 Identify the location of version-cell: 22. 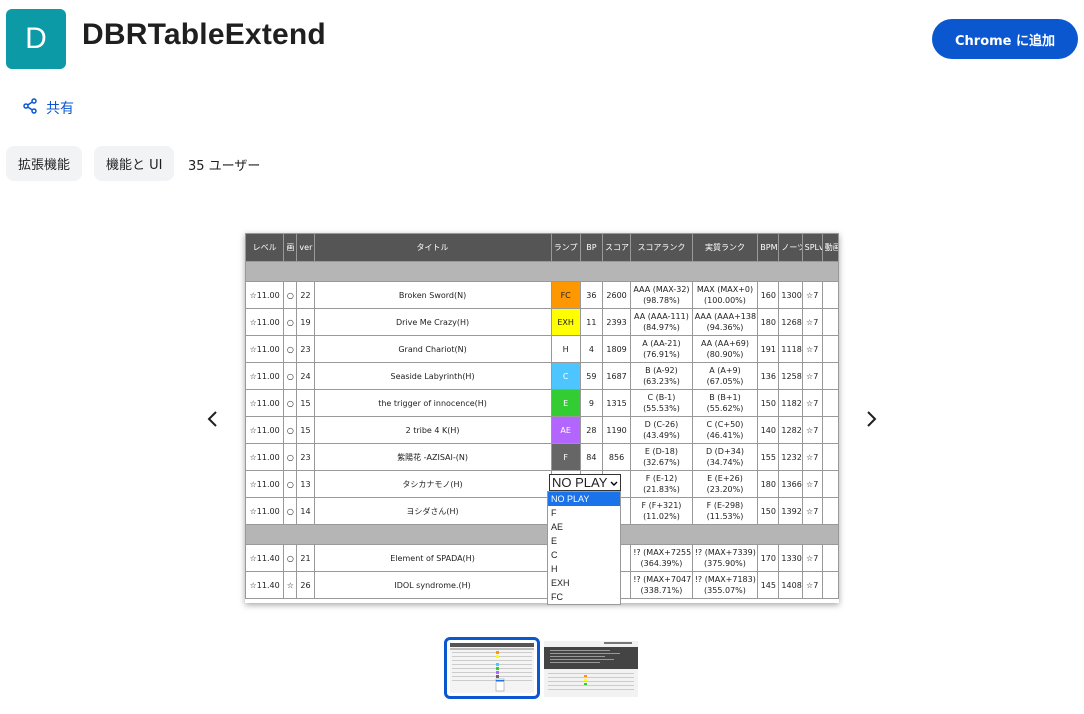
(305, 295).